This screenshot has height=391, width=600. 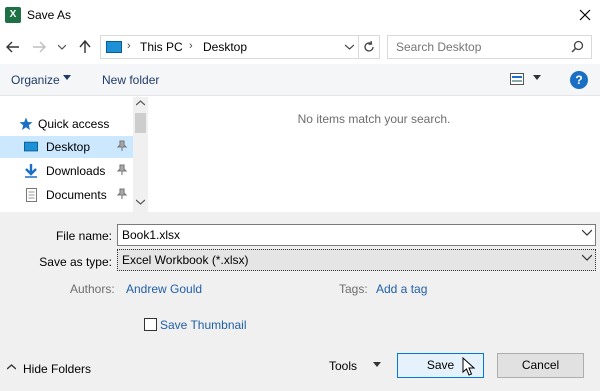 I want to click on command-toolbar: Organize New folder ?, so click(x=300, y=80).